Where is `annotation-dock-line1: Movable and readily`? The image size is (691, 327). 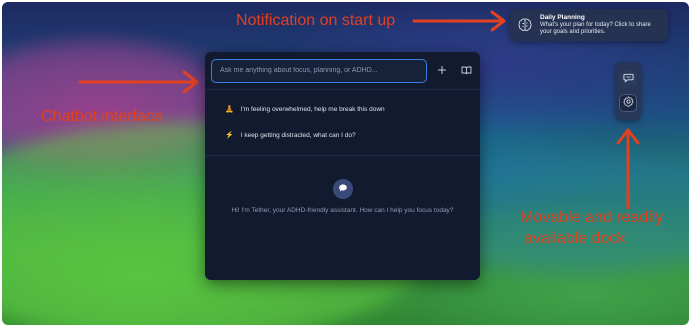 annotation-dock-line1: Movable and readily is located at coordinates (592, 217).